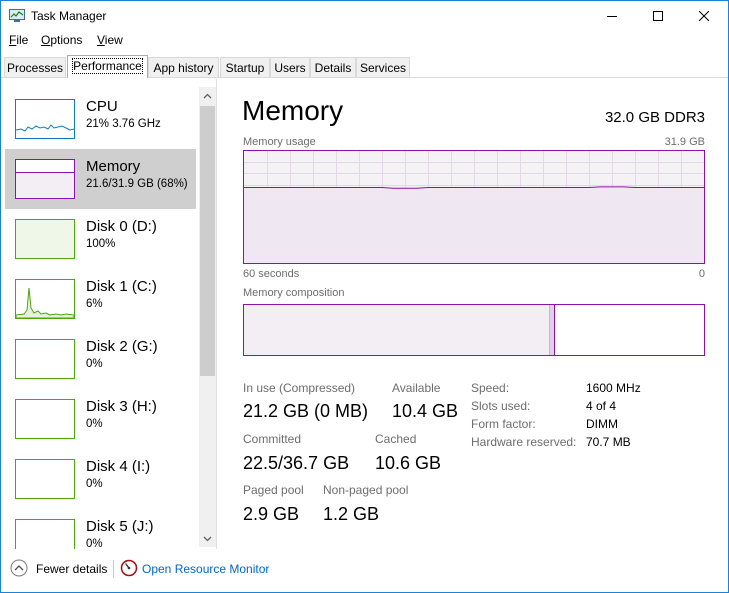 This screenshot has height=593, width=729. I want to click on composition-divider, so click(554, 330).